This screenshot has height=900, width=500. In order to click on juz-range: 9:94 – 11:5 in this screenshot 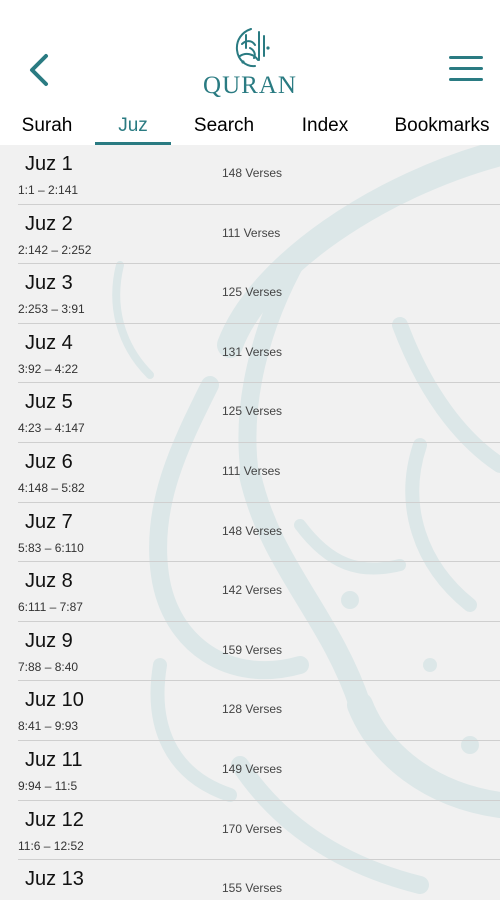, I will do `click(48, 786)`.